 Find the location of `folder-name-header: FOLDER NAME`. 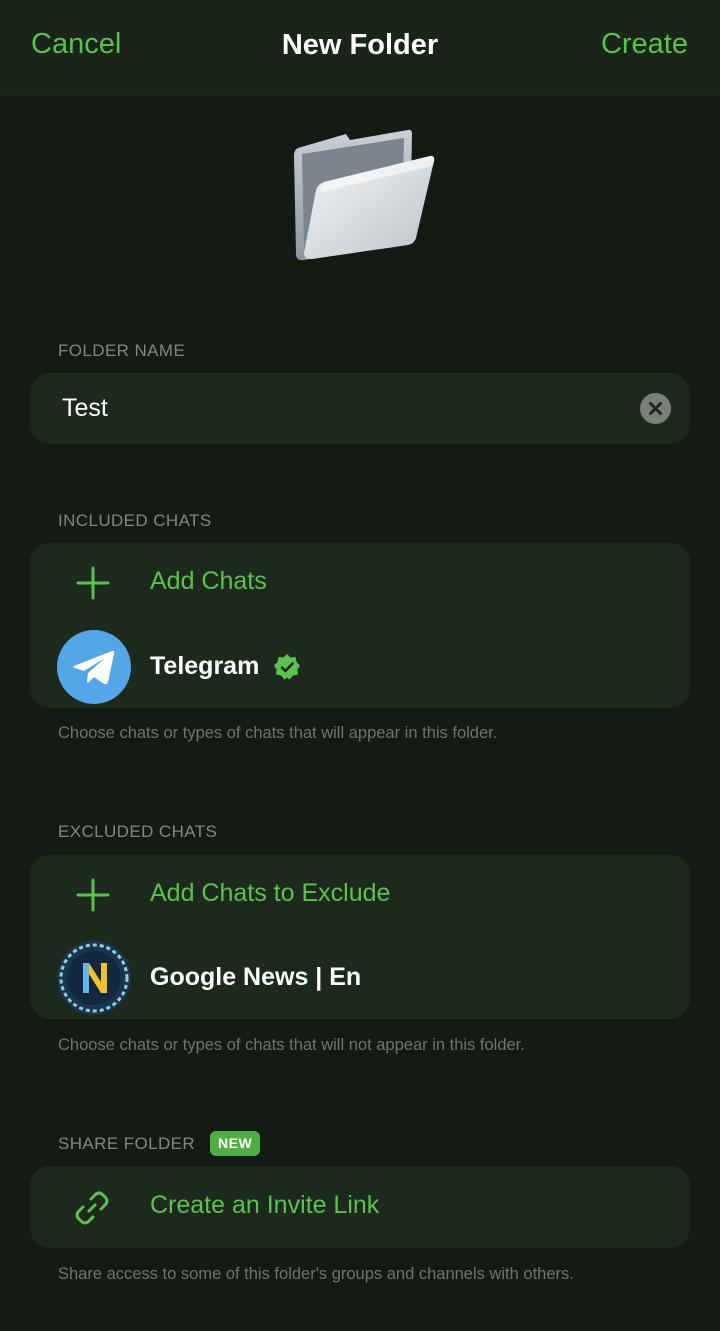

folder-name-header: FOLDER NAME is located at coordinates (122, 350).